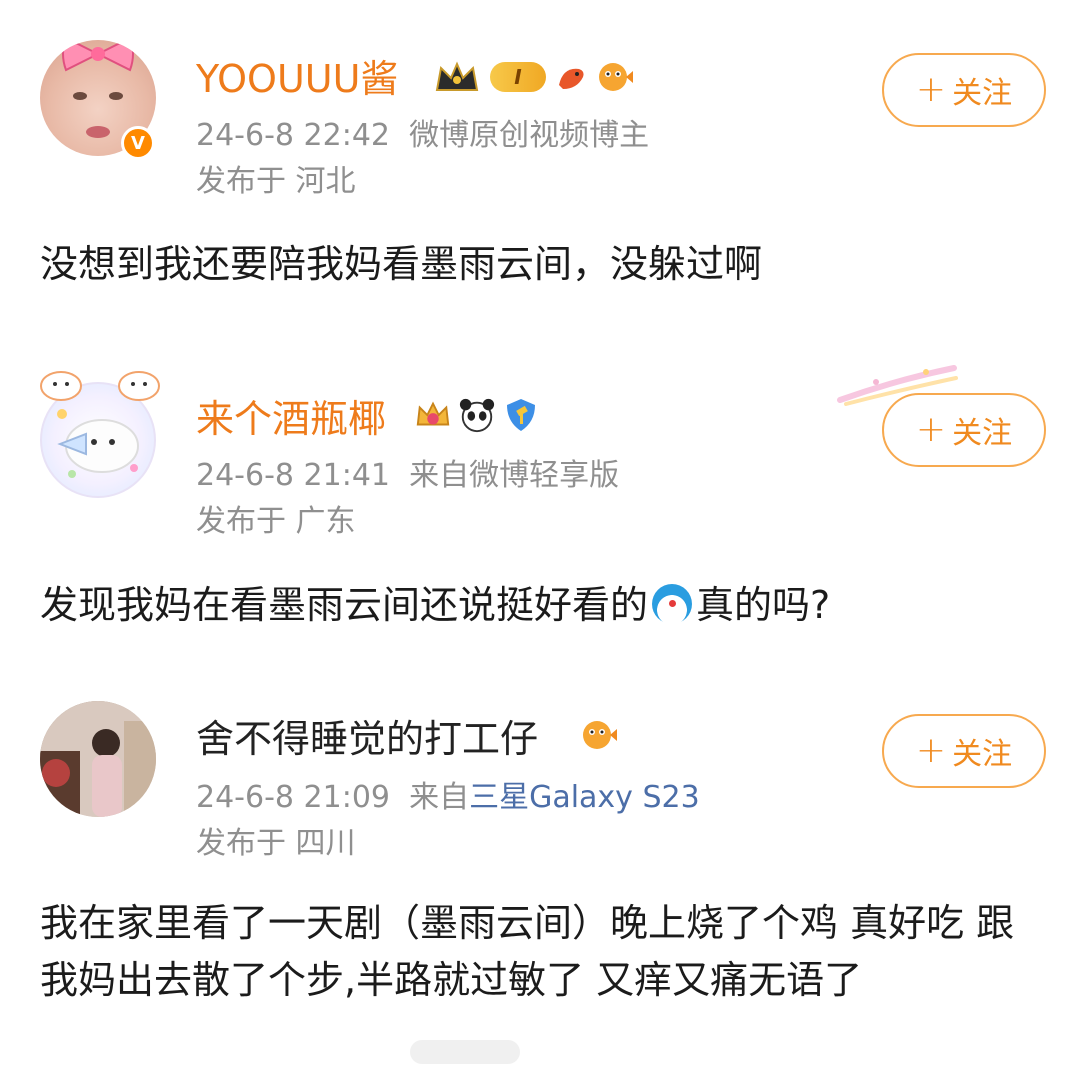 This screenshot has height=1080, width=1086. Describe the element at coordinates (276, 521) in the screenshot. I see `post-location: 发布于 广东` at that location.